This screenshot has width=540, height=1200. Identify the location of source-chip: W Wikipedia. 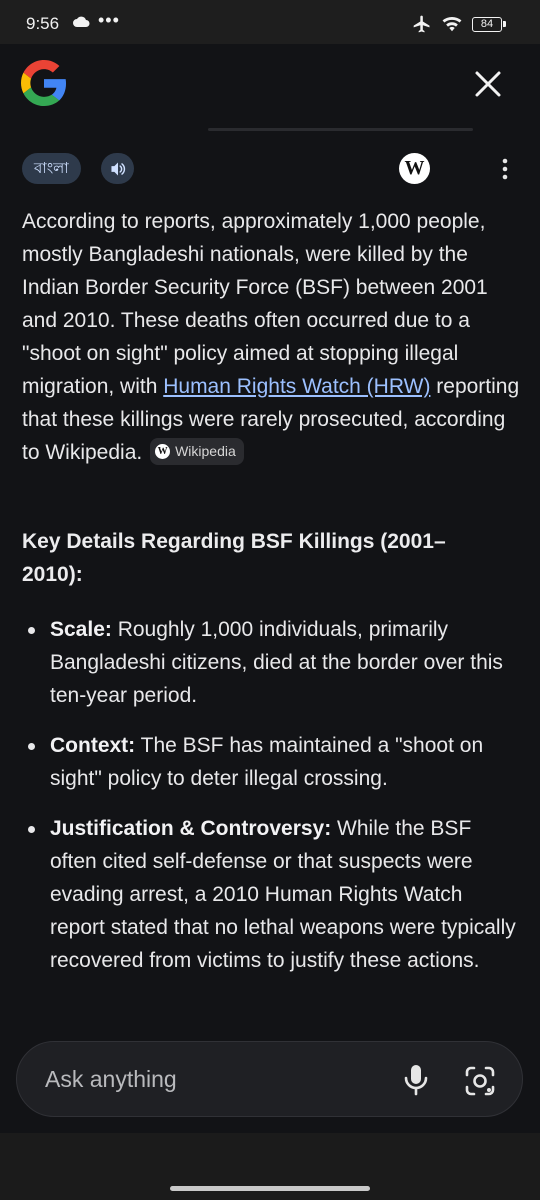
(197, 451).